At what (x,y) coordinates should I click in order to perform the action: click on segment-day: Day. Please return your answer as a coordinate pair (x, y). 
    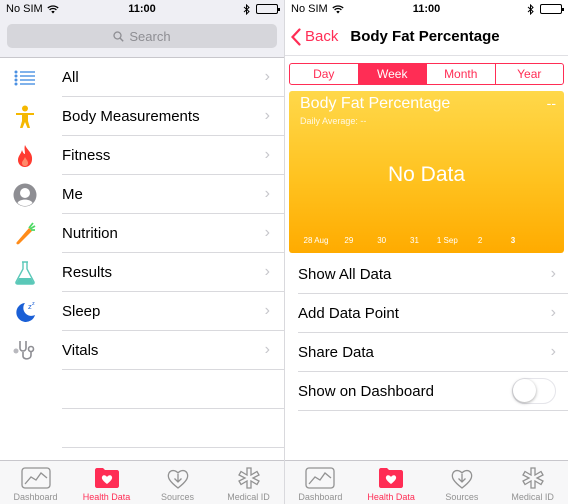
    Looking at the image, I should click on (324, 74).